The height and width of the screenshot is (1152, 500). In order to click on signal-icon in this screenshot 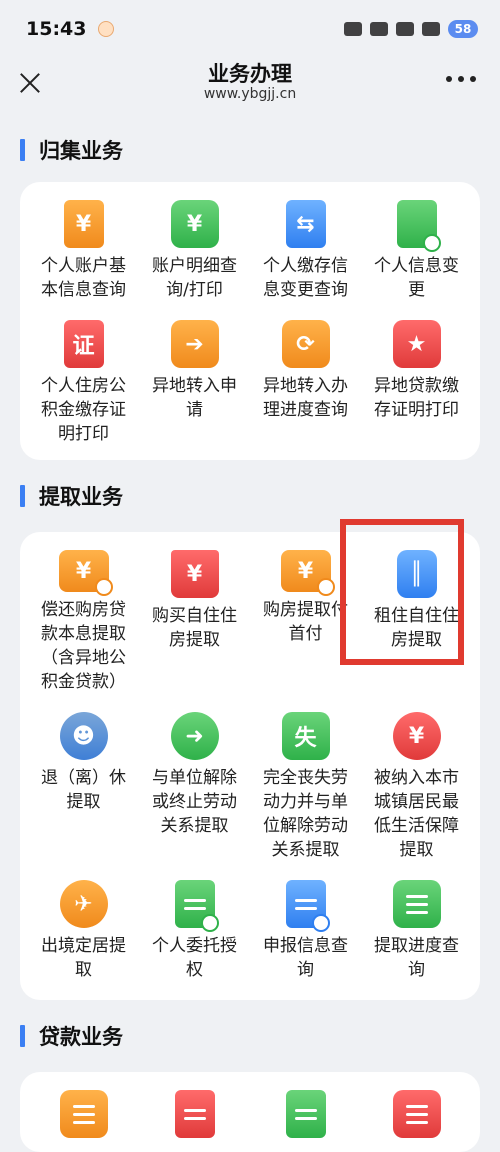, I will do `click(379, 29)`.